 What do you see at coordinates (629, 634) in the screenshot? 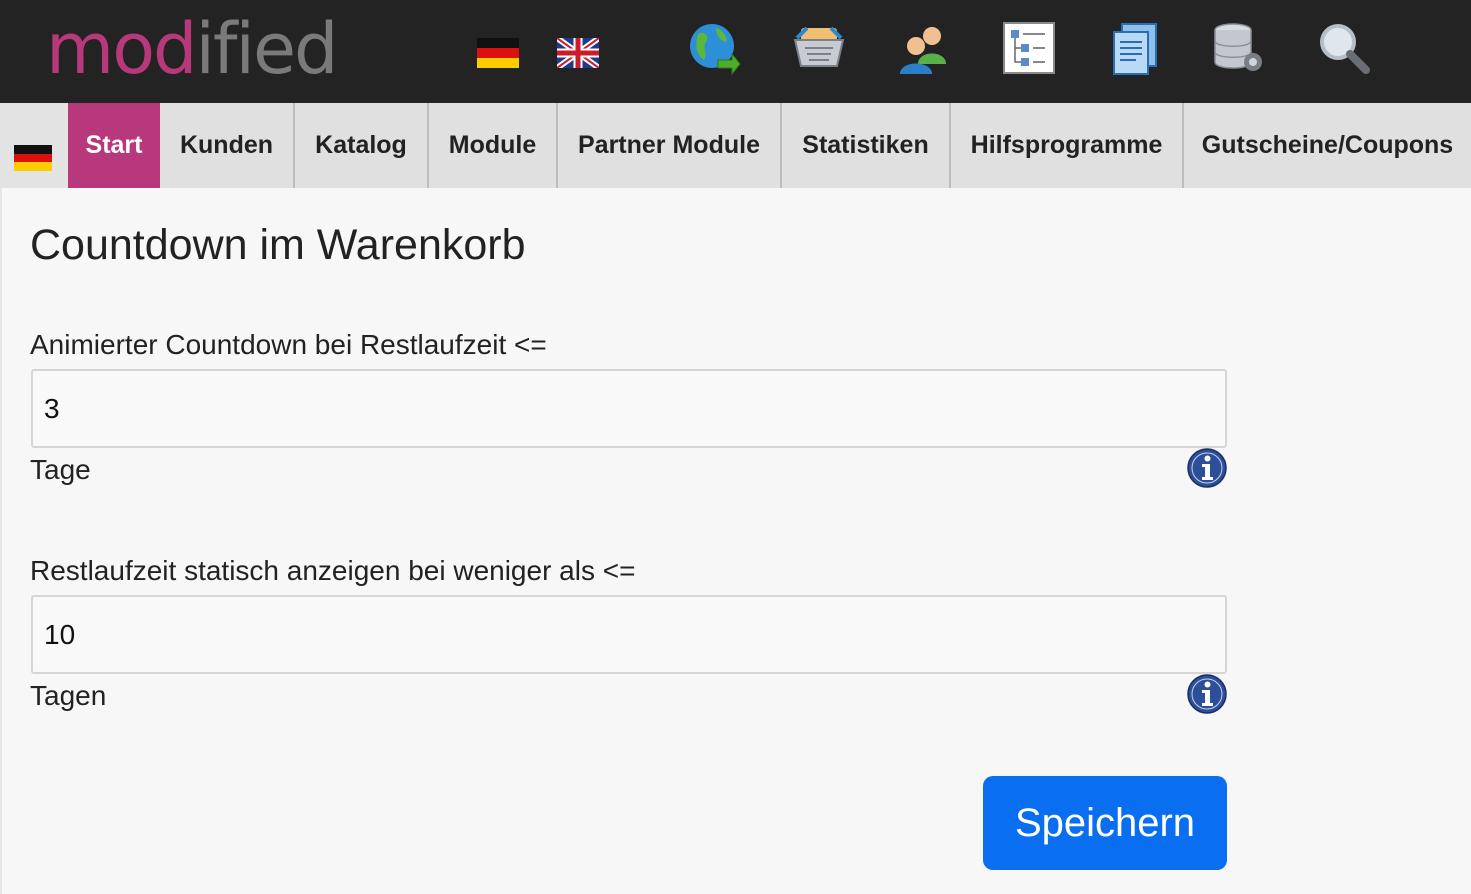
I see `static-remaining-input` at bounding box center [629, 634].